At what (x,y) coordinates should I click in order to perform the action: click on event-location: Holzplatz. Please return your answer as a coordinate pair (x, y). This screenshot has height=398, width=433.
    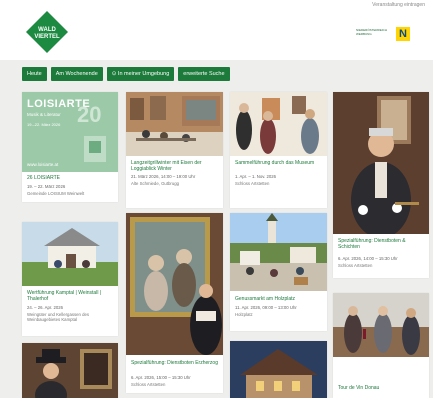
    Looking at the image, I should click on (244, 314).